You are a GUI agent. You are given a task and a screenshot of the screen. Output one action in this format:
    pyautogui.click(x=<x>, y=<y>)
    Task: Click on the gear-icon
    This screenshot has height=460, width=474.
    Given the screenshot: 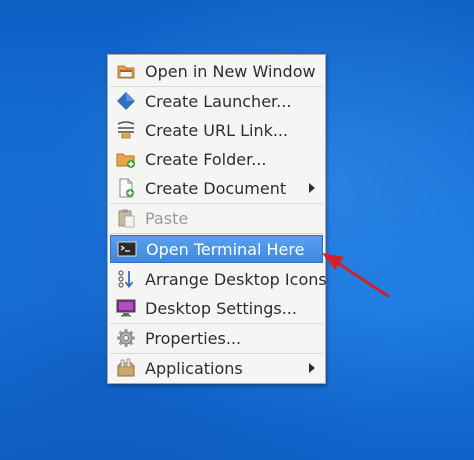 What is the action you would take?
    pyautogui.click(x=126, y=338)
    